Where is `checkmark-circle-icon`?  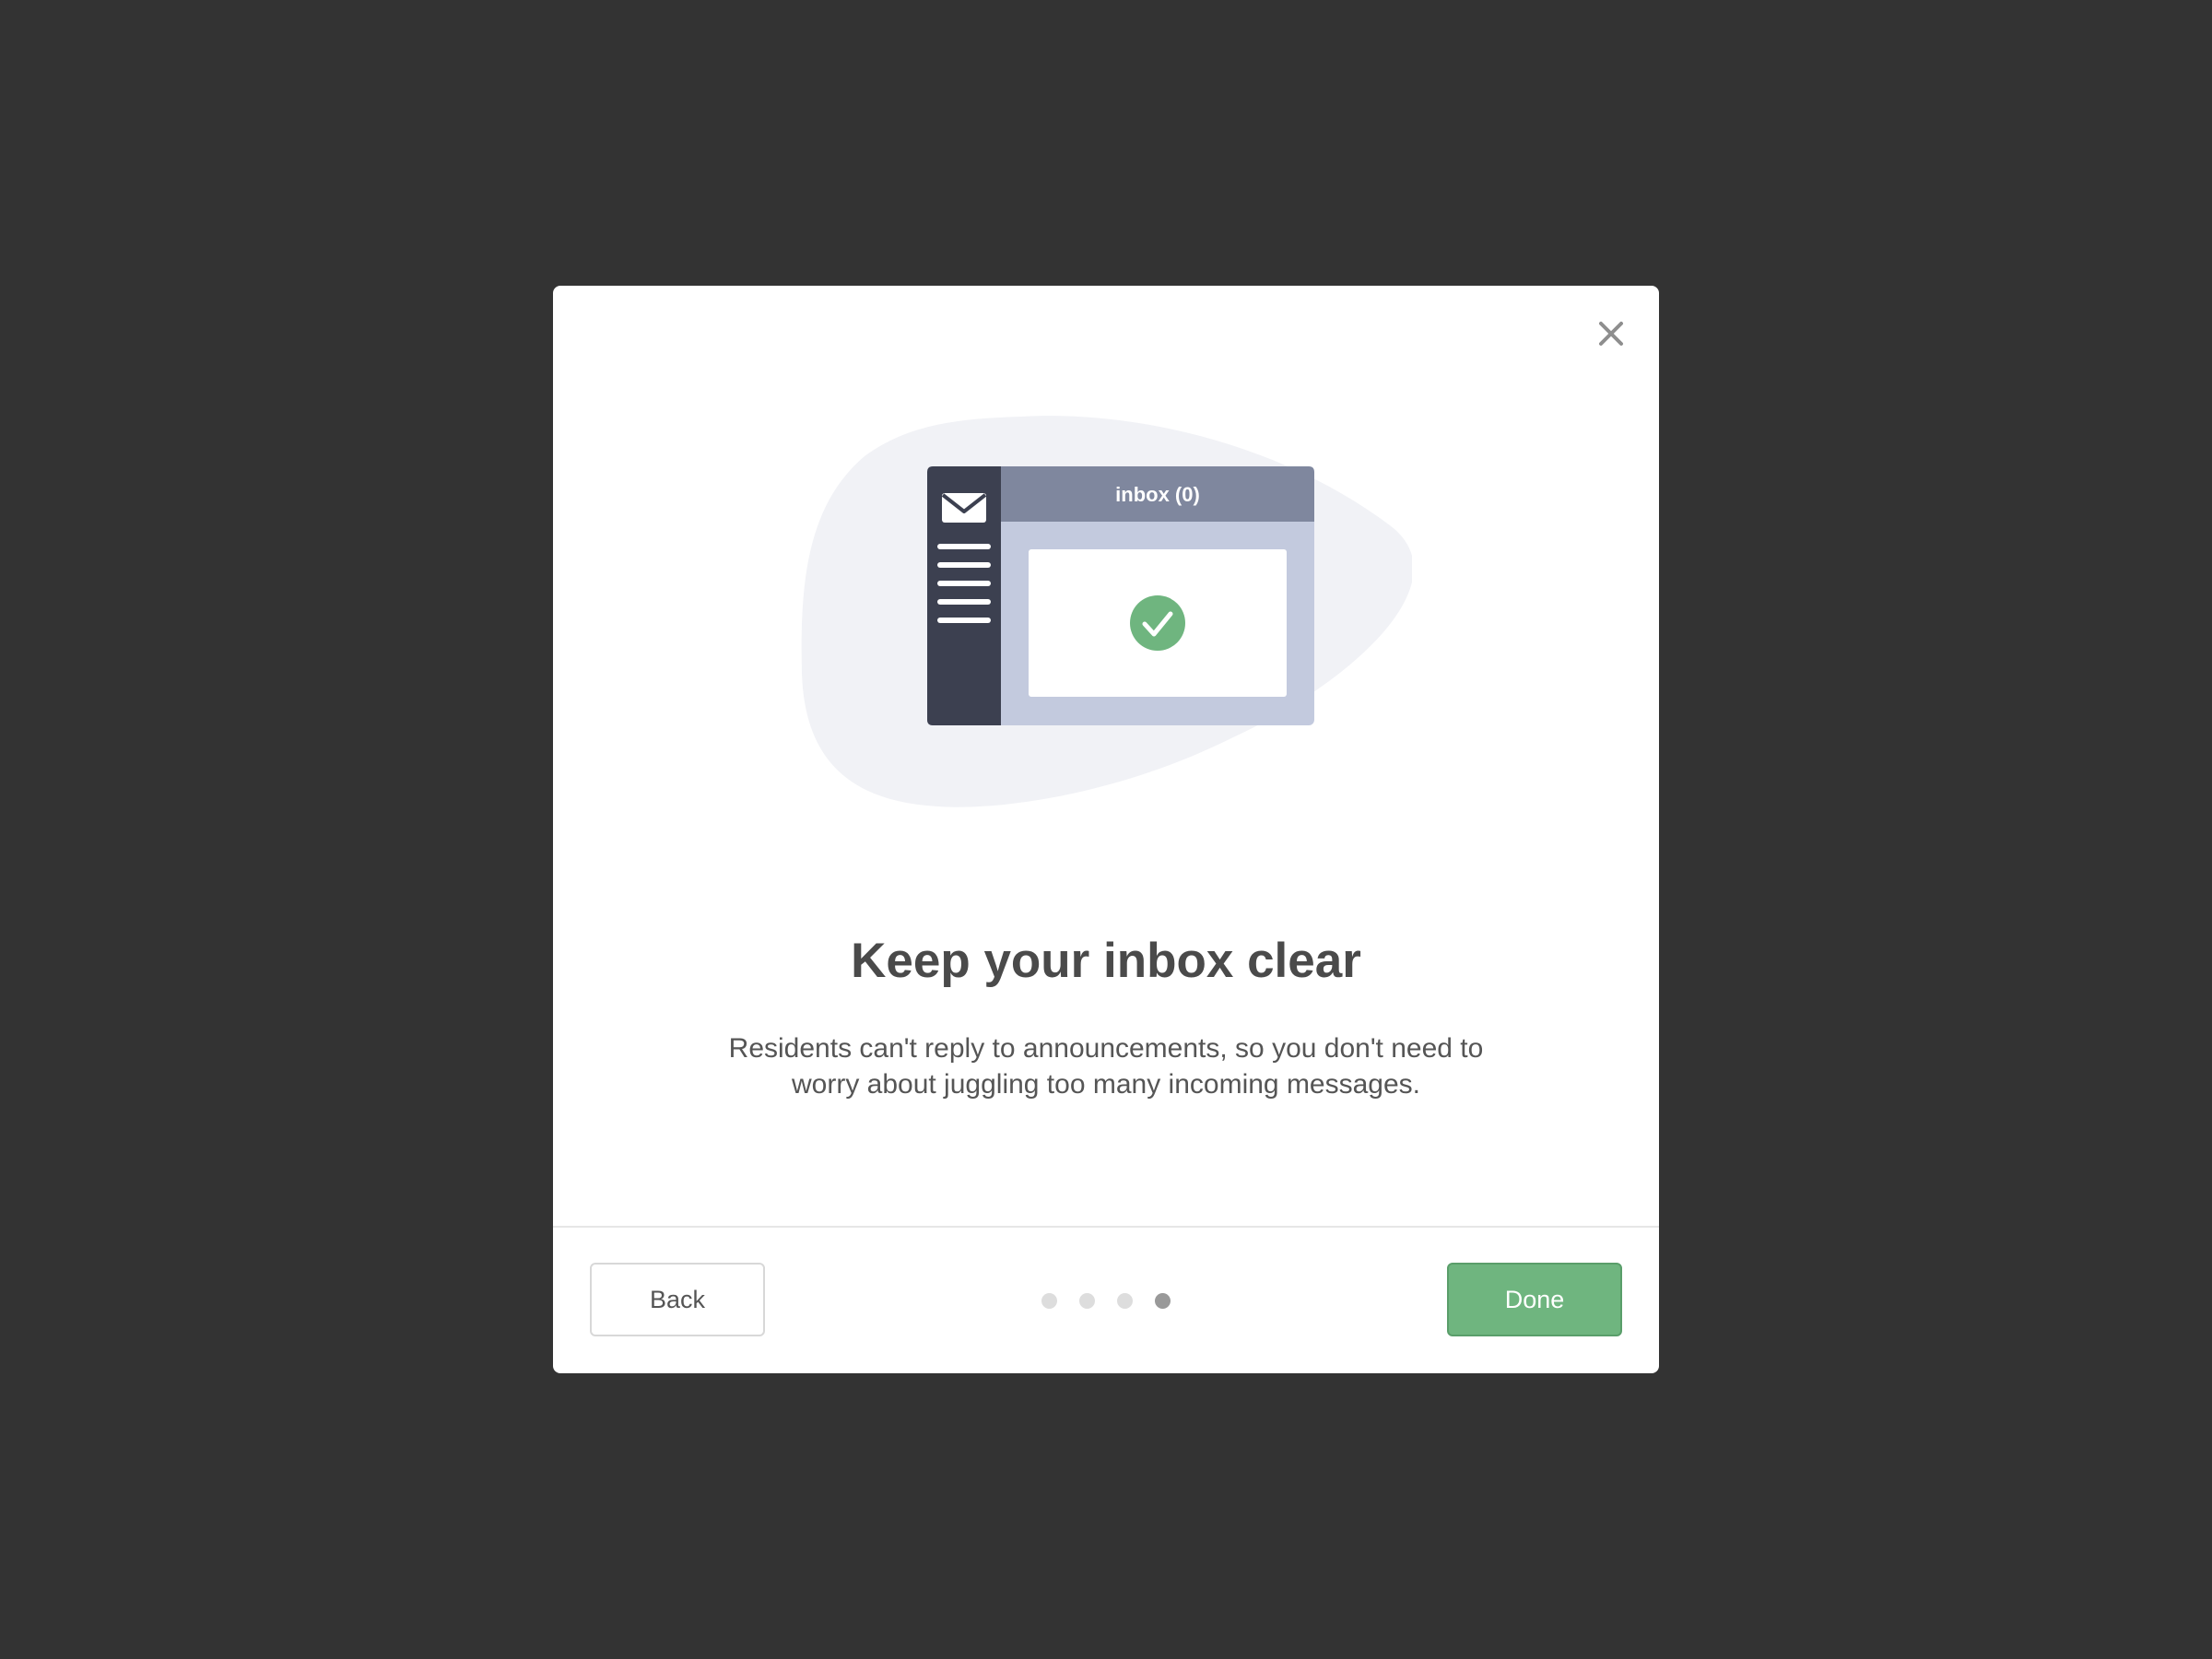
checkmark-circle-icon is located at coordinates (1157, 623).